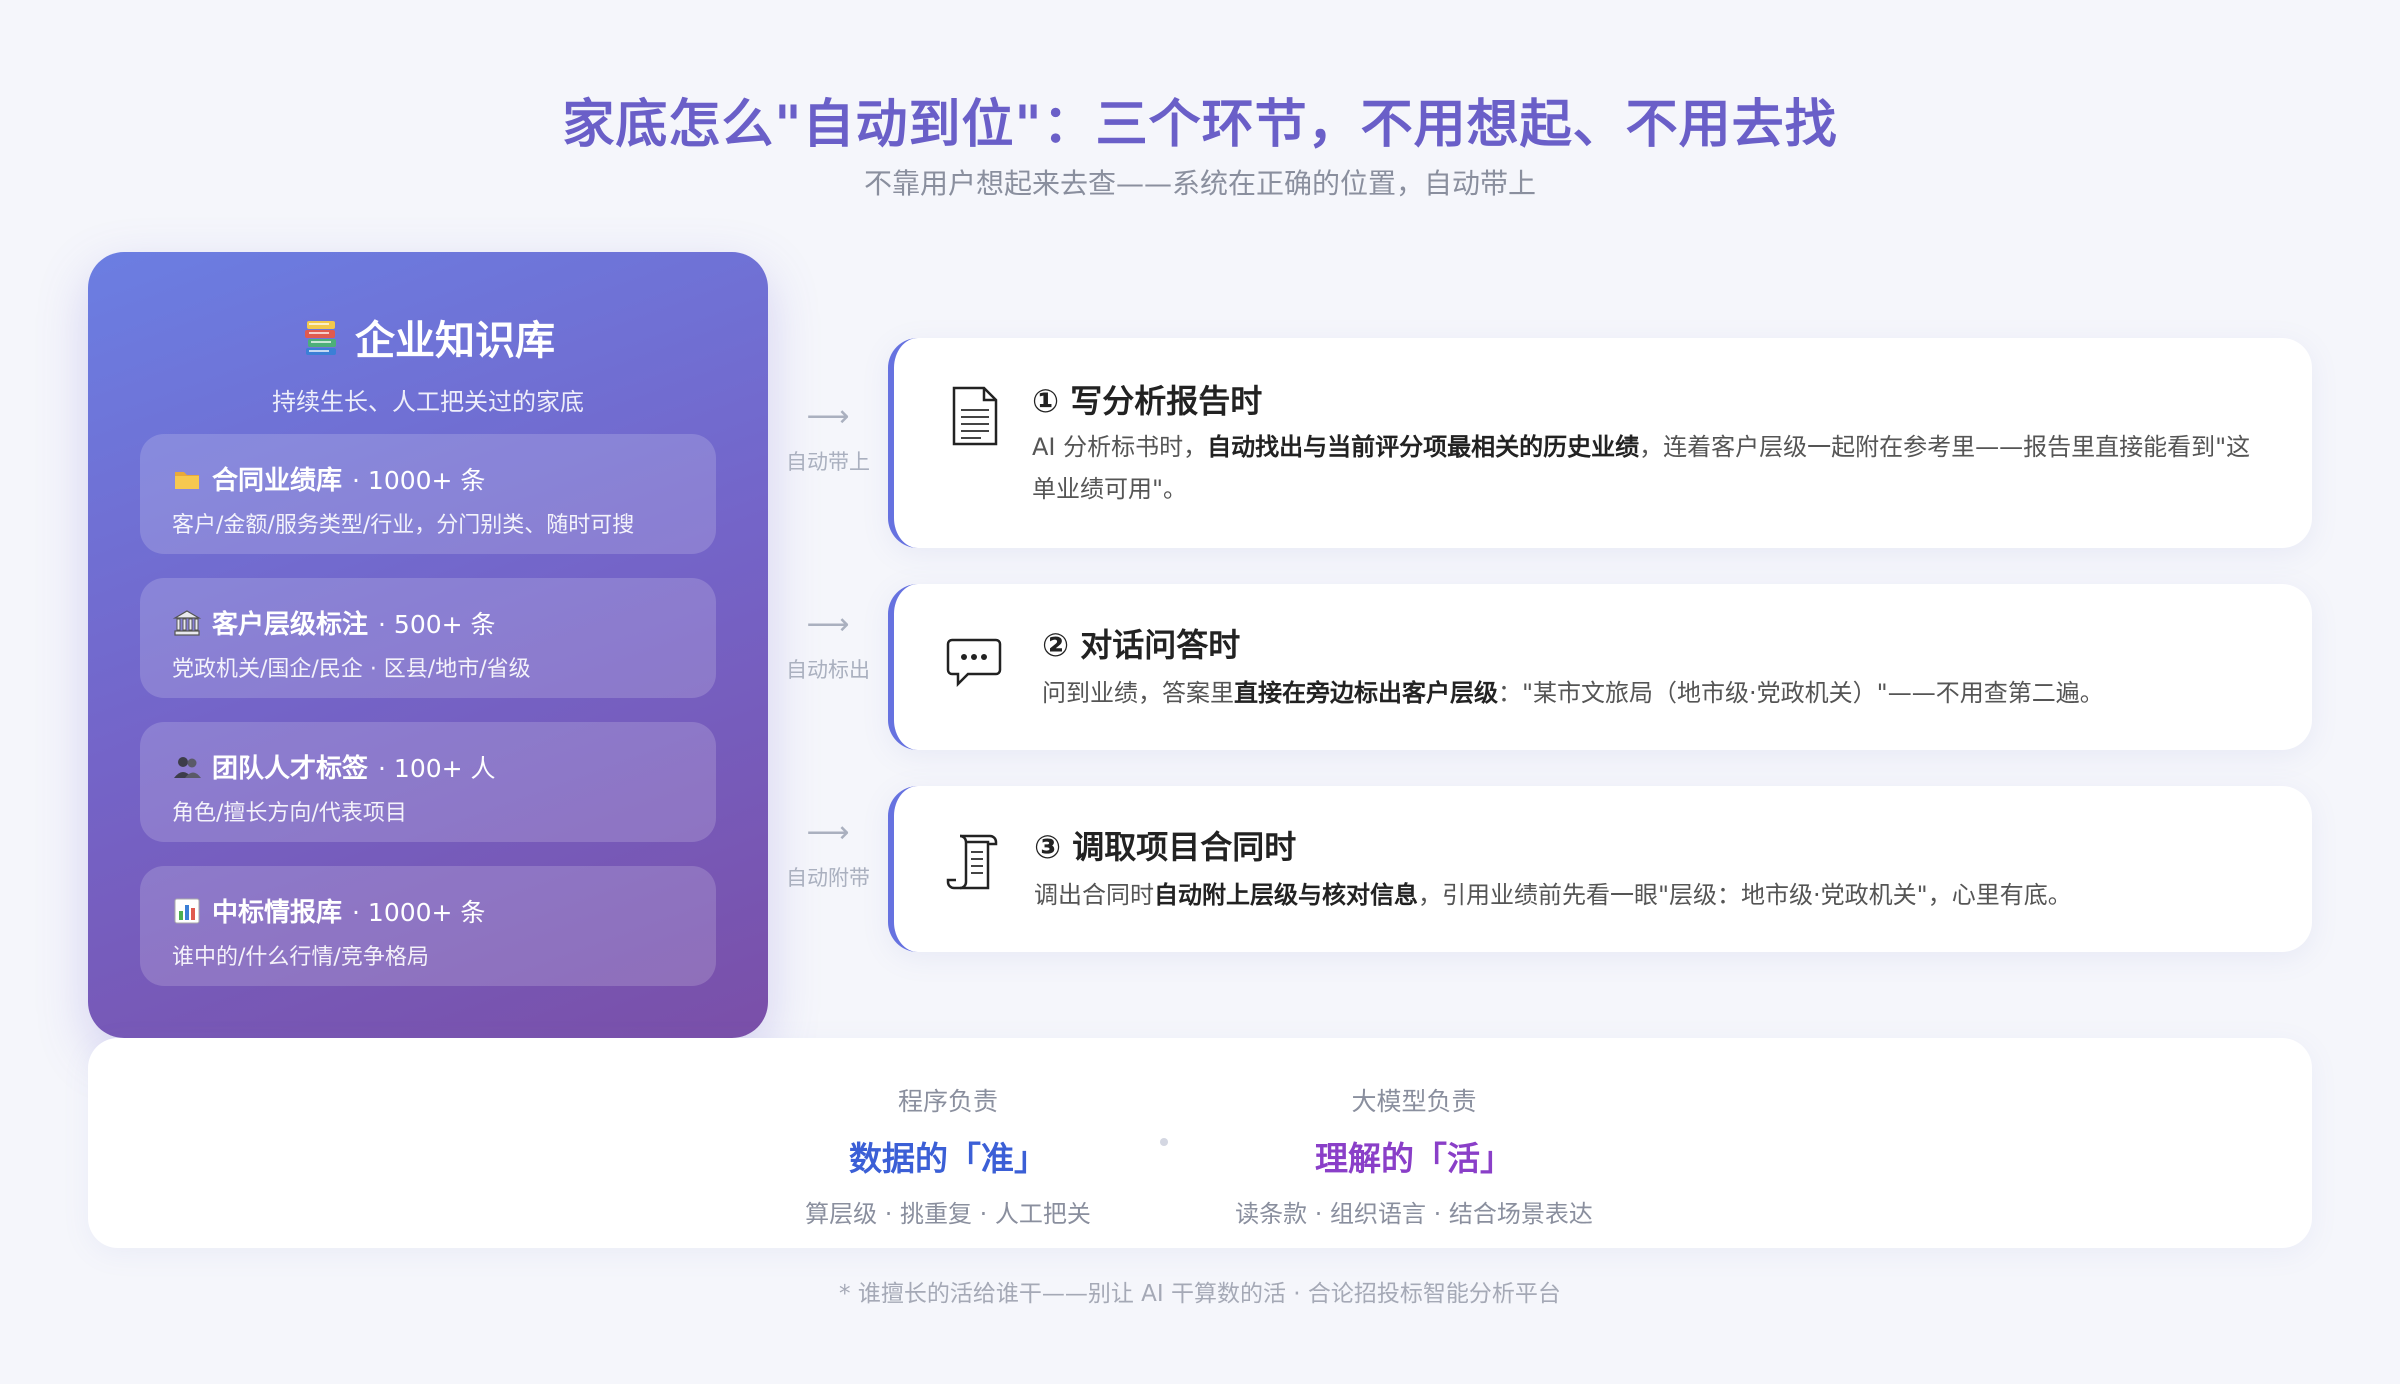 The width and height of the screenshot is (2400, 1384). What do you see at coordinates (351, 669) in the screenshot?
I see `kb-item-desc: 党政机关/国企/民企 · 区县/地市/省级` at bounding box center [351, 669].